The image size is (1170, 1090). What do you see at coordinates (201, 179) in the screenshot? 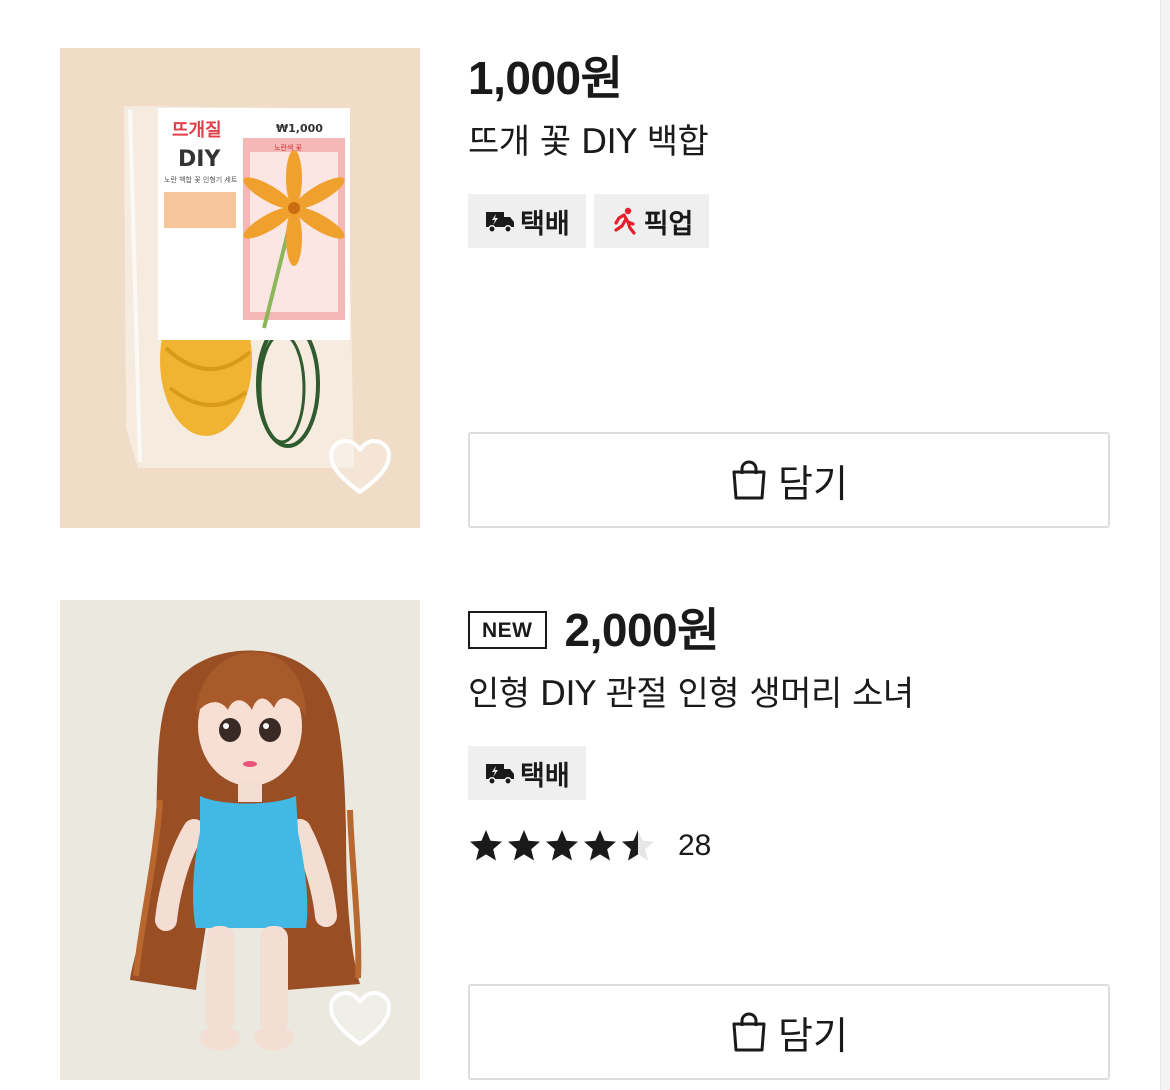
I see `package-tagline: 노란 백합 꽃 인형기 세트` at bounding box center [201, 179].